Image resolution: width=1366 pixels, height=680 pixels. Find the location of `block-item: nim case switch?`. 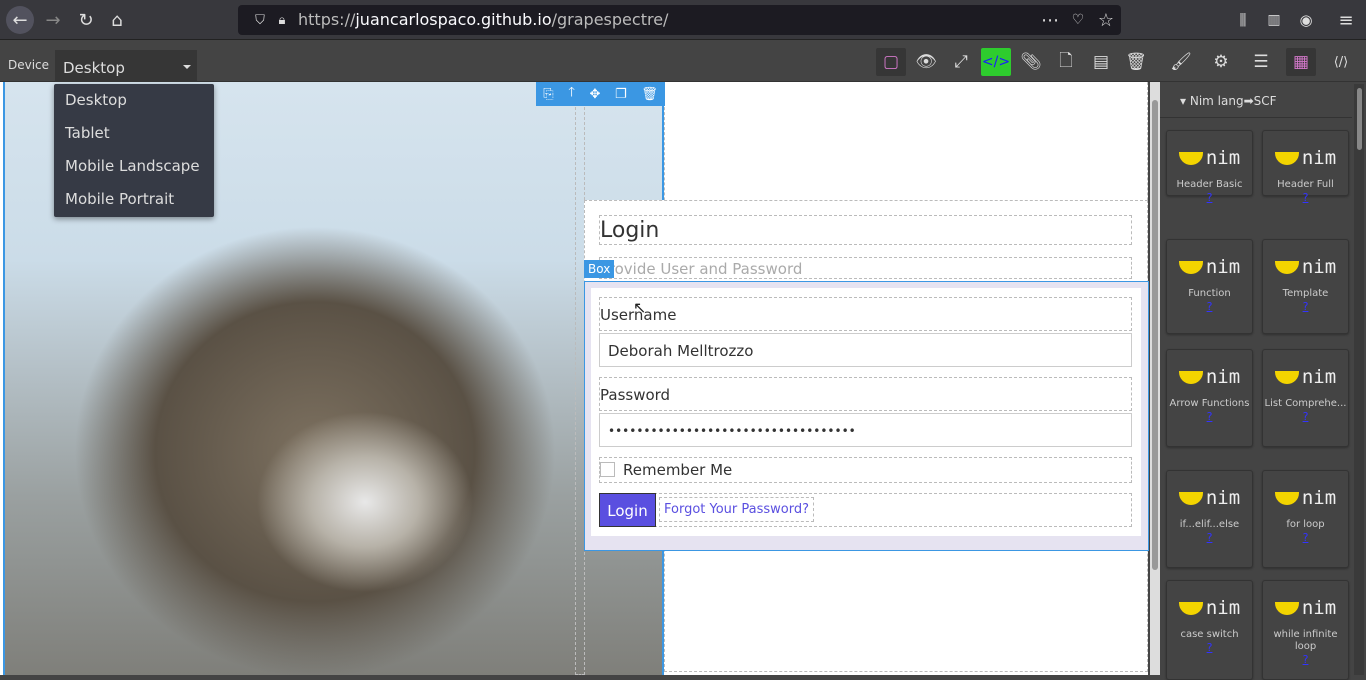

block-item: nim case switch? is located at coordinates (1209, 630).